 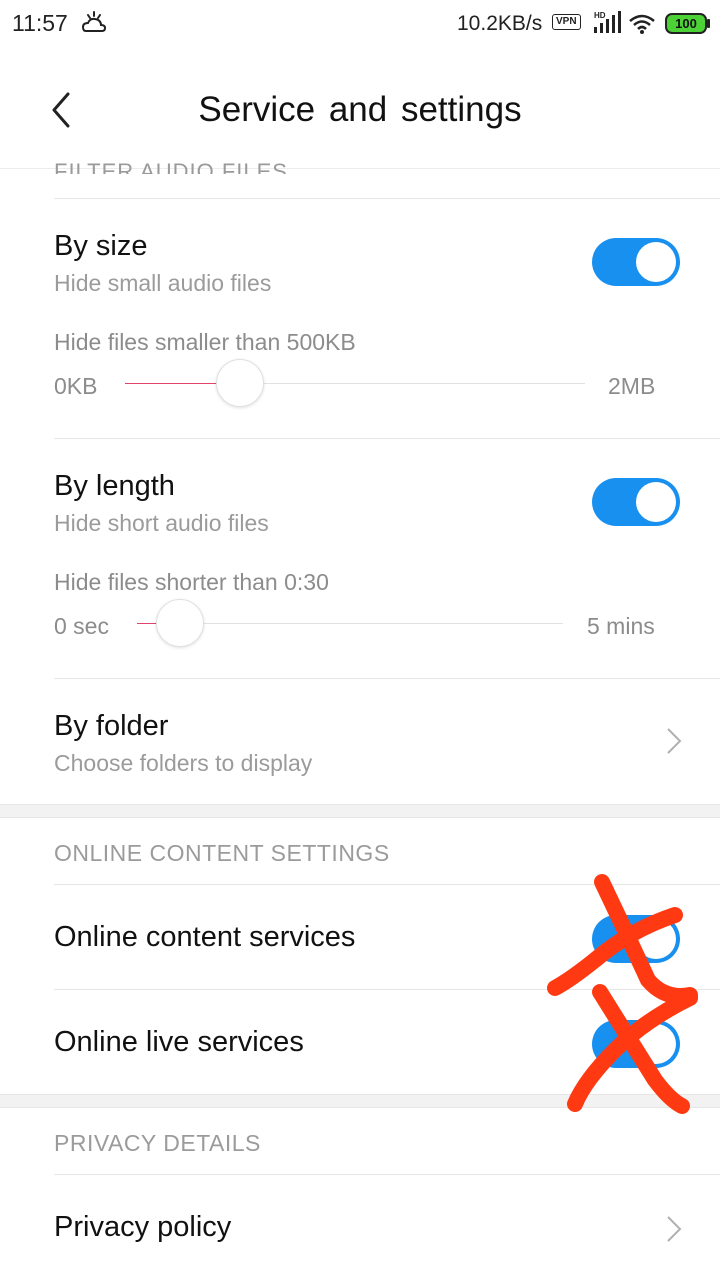 I want to click on battery-icon: 100, so click(x=688, y=23).